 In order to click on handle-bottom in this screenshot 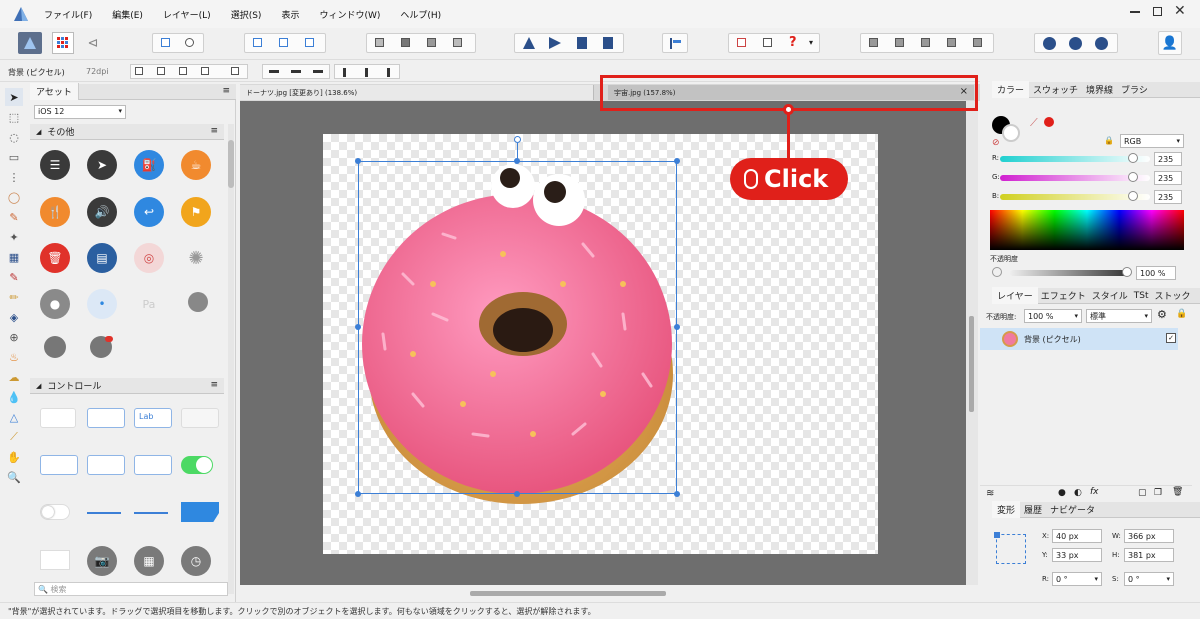, I will do `click(517, 494)`.